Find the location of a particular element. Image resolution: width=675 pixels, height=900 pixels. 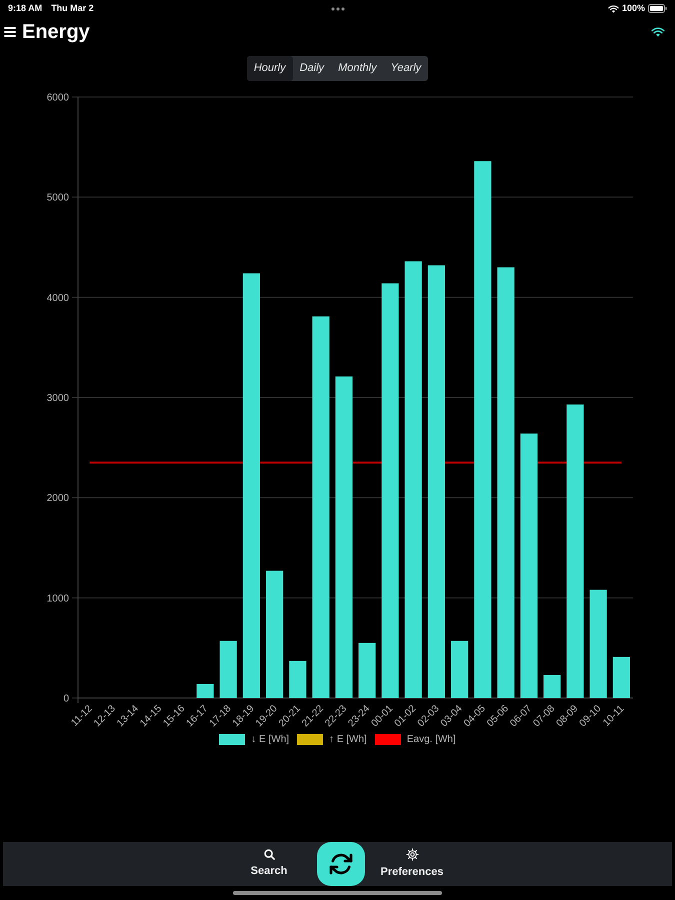

y-axis-label: 2000 is located at coordinates (57, 498).